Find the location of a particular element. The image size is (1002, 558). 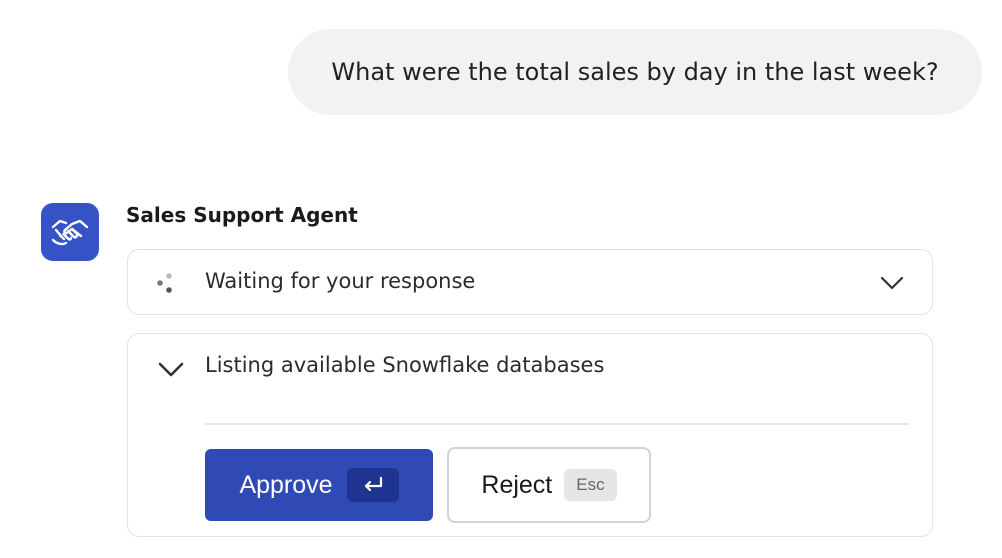

handshake-icon is located at coordinates (70, 232).